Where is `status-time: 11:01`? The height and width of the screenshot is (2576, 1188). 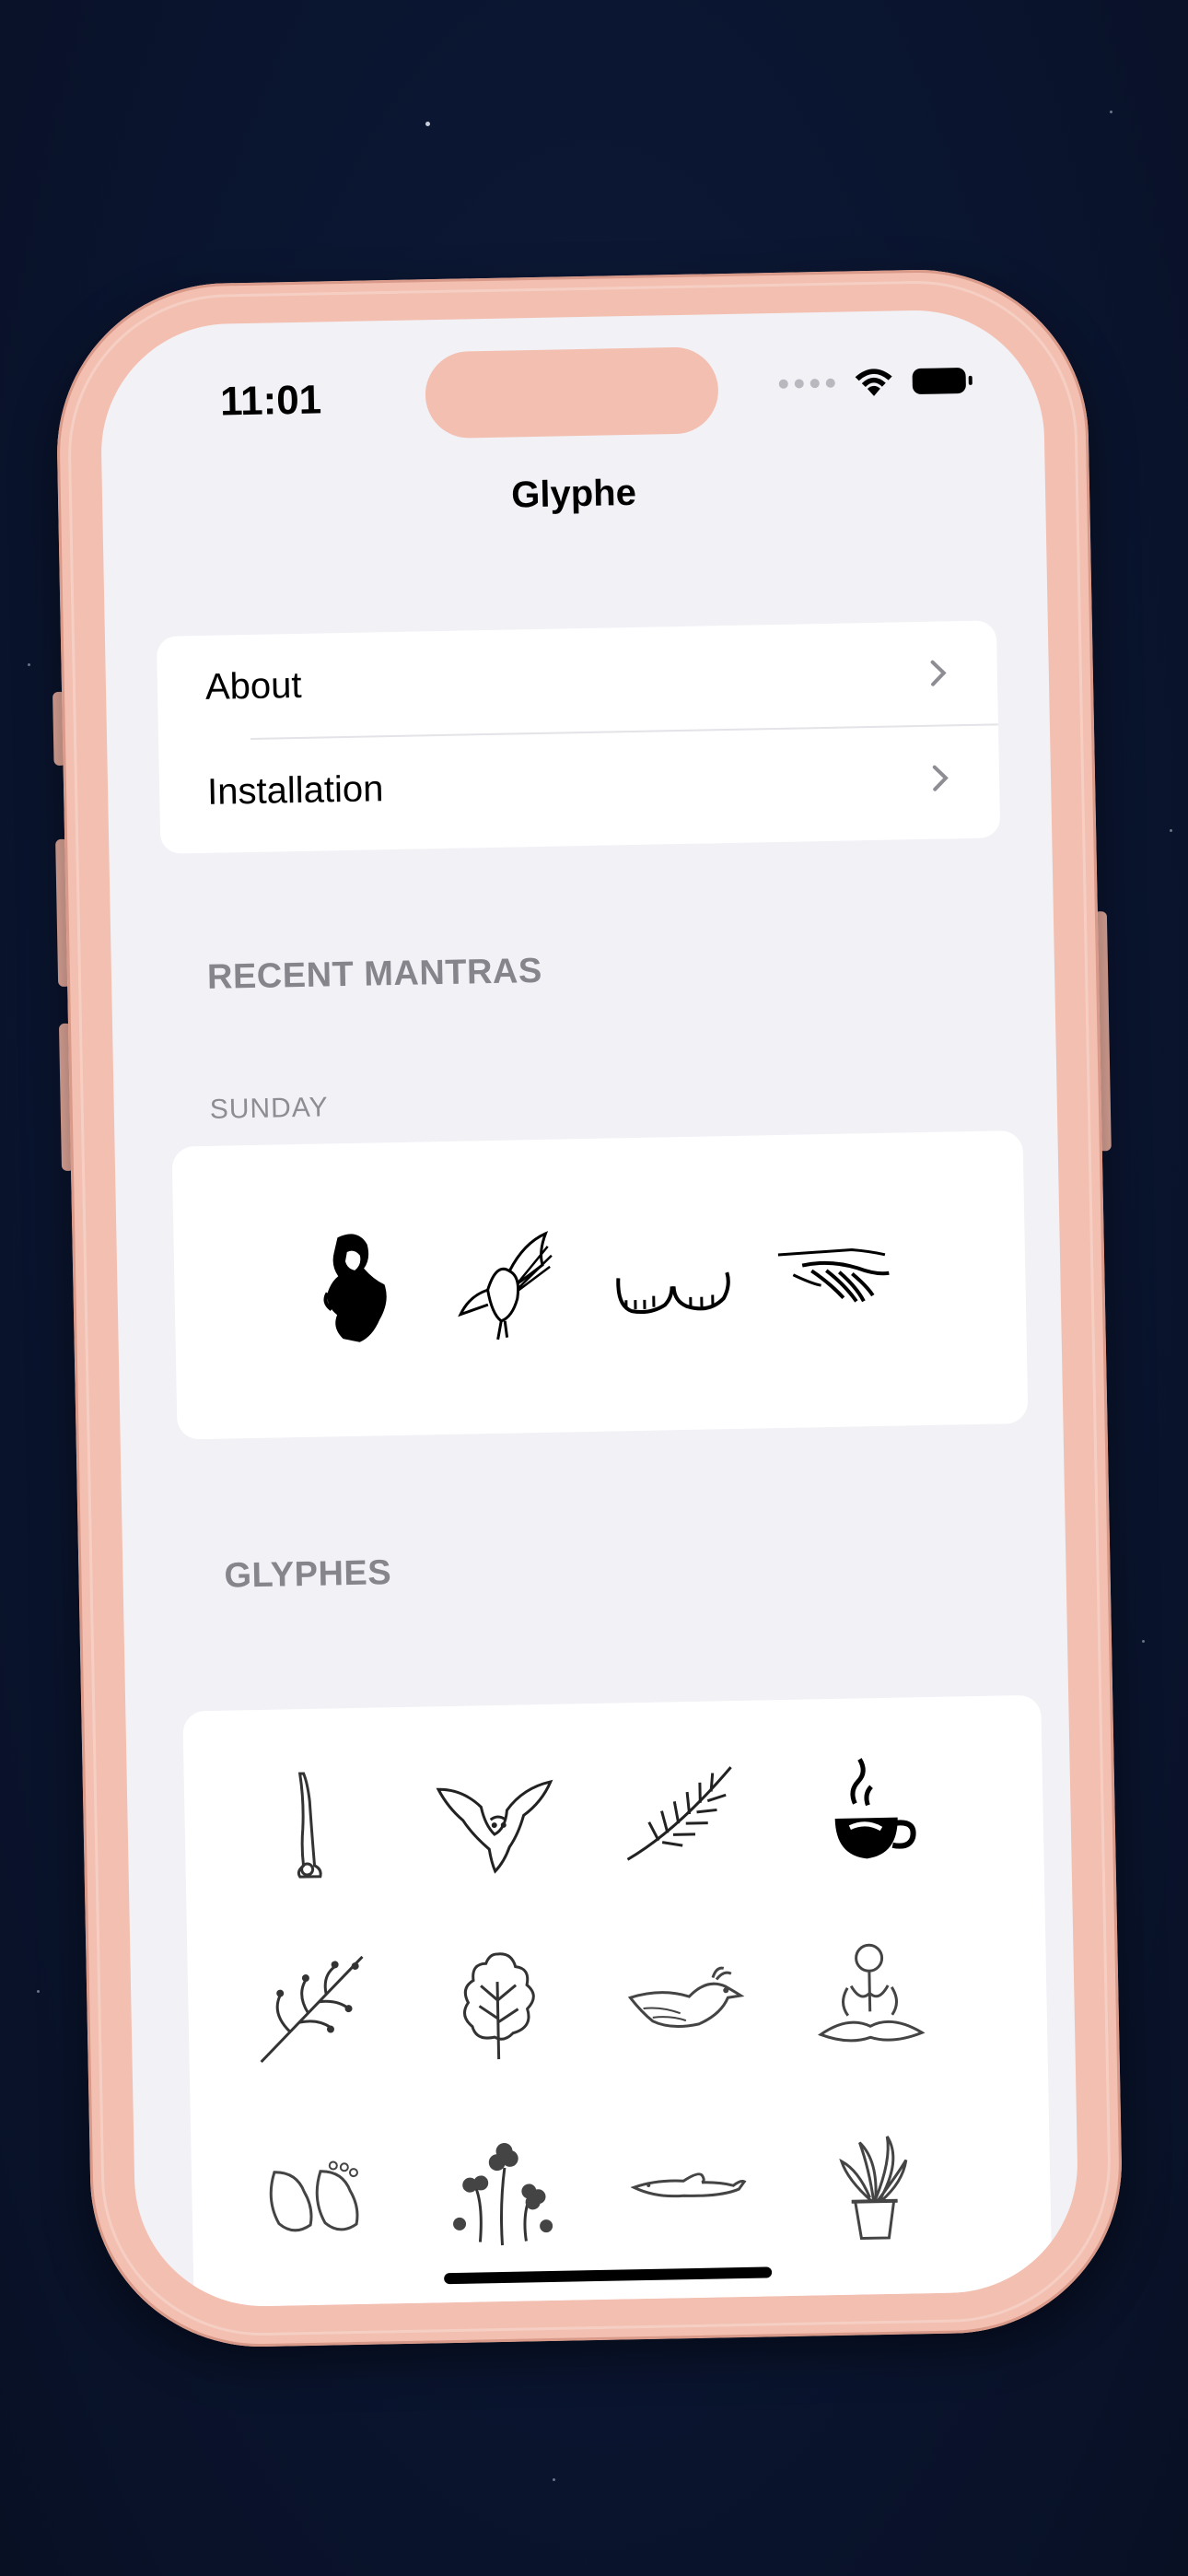
status-time: 11:01 is located at coordinates (270, 401).